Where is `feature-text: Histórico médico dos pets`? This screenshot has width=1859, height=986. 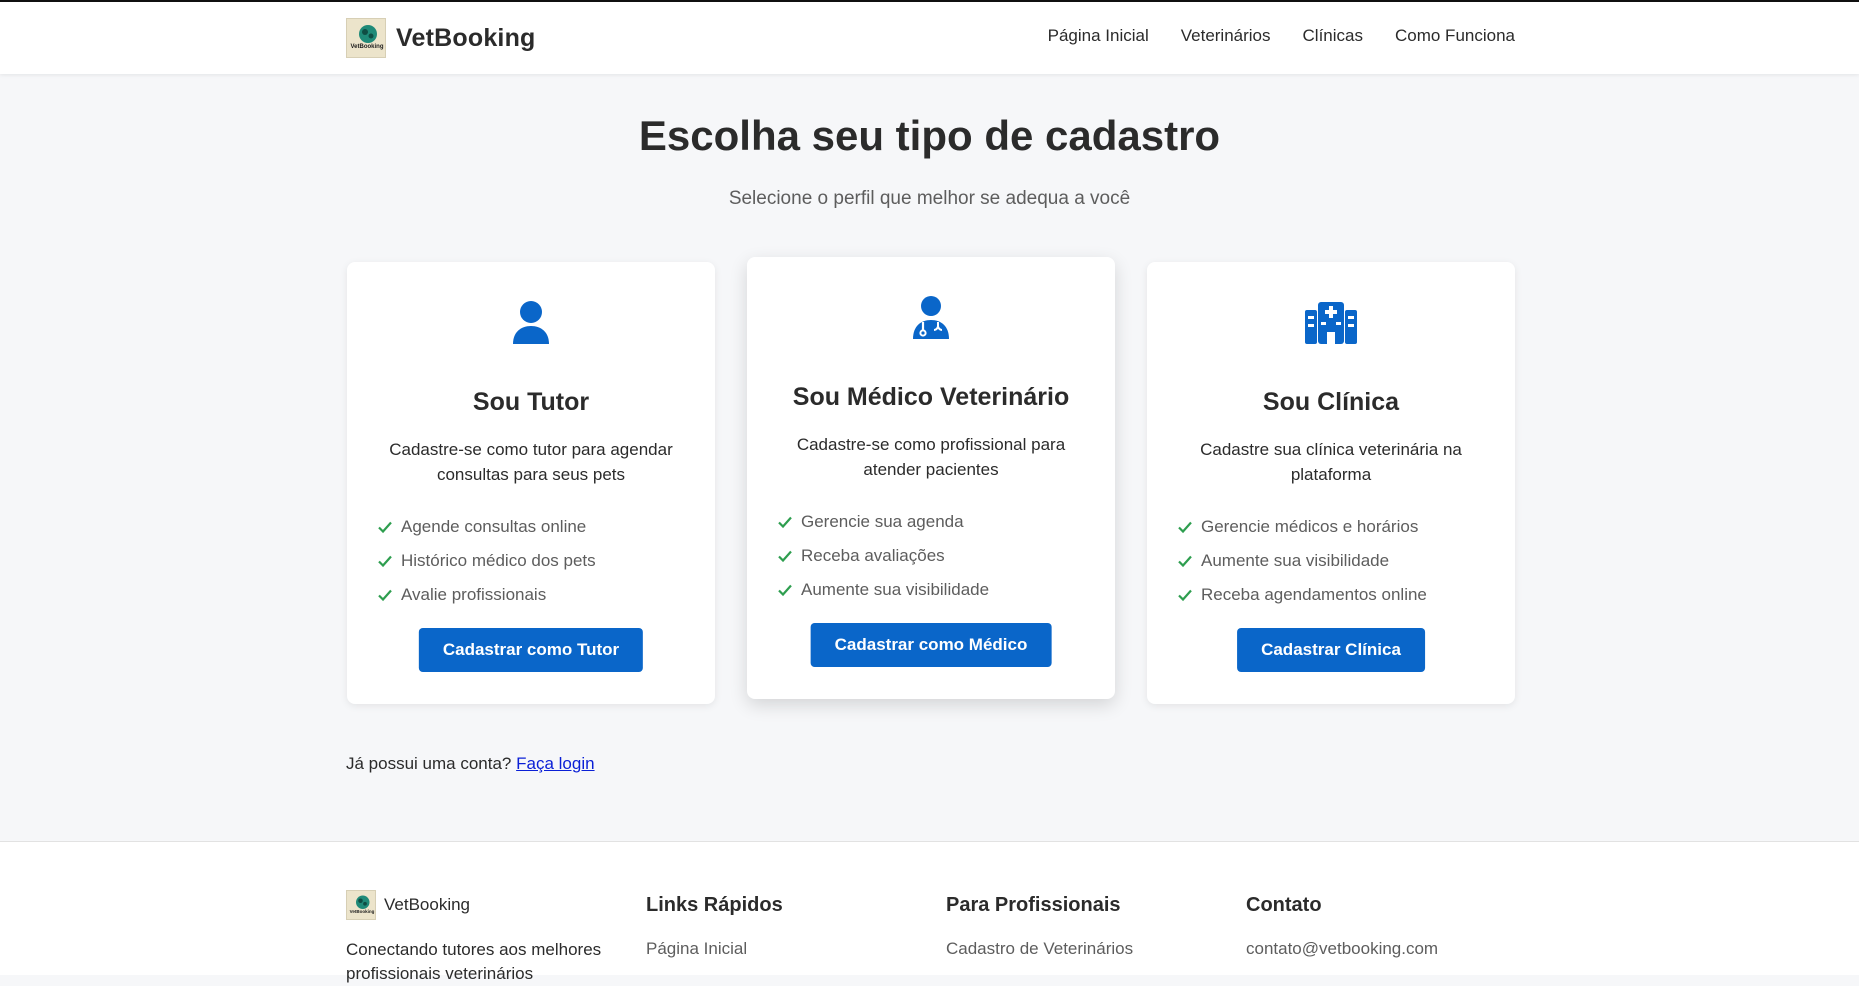
feature-text: Histórico médico dos pets is located at coordinates (498, 560).